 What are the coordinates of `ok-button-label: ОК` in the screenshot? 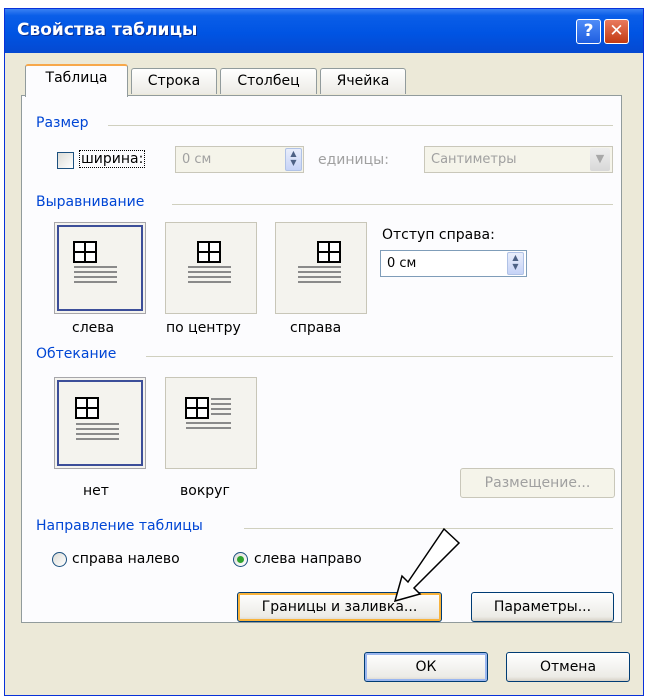 It's located at (426, 667).